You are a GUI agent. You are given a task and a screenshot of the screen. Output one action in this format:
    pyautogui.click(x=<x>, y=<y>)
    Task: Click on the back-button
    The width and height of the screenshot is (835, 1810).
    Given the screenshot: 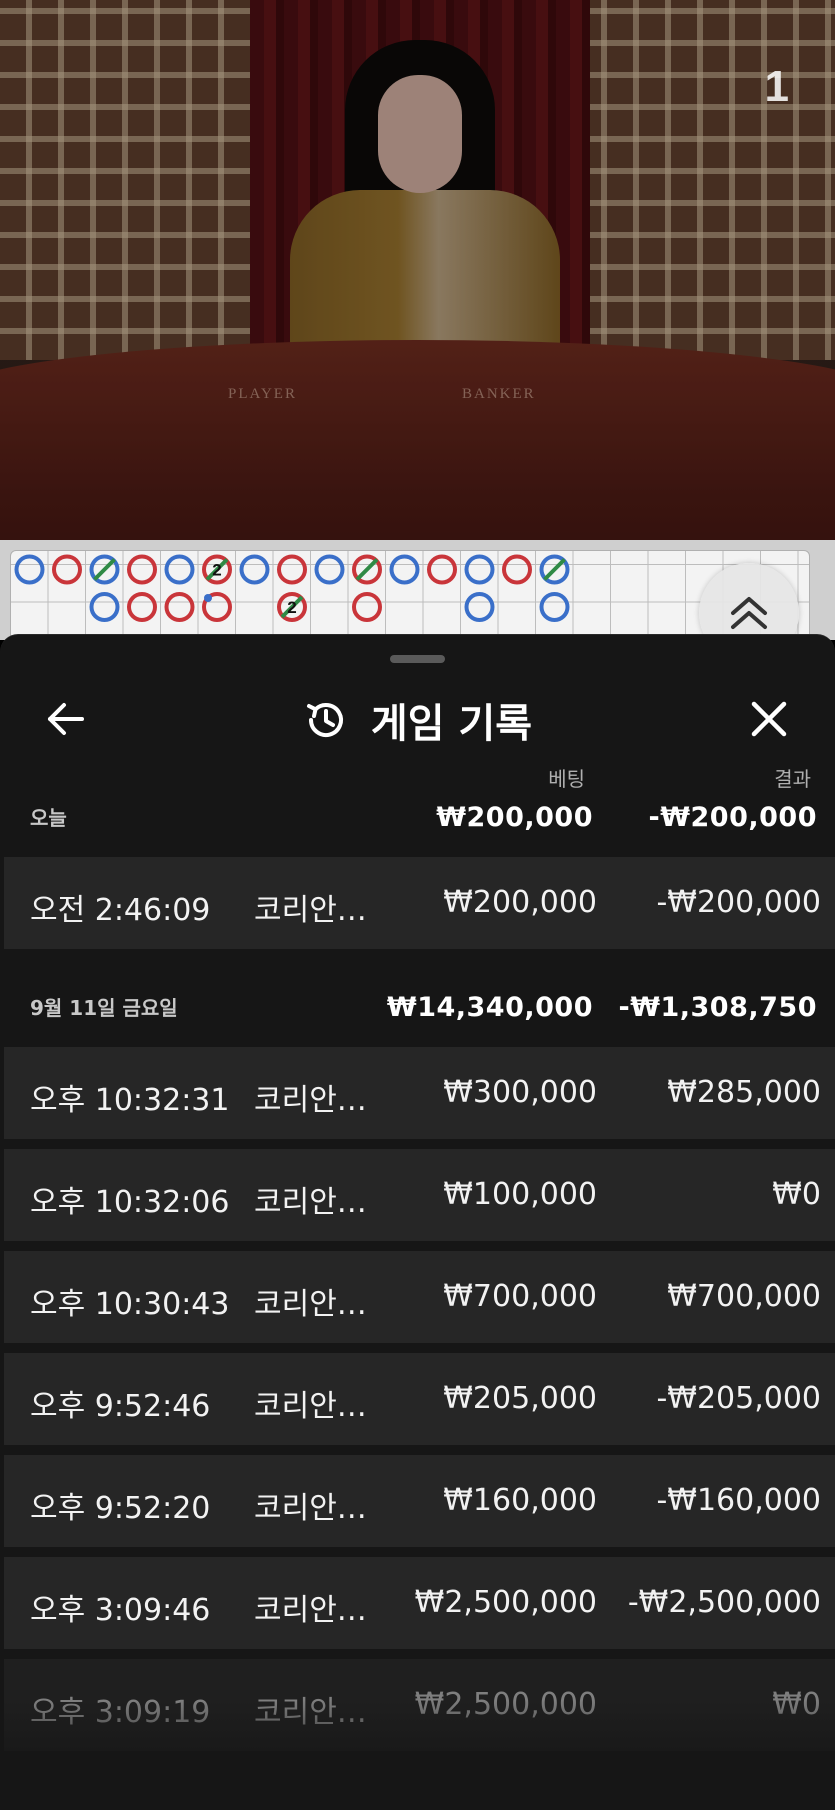 What is the action you would take?
    pyautogui.click(x=66, y=719)
    